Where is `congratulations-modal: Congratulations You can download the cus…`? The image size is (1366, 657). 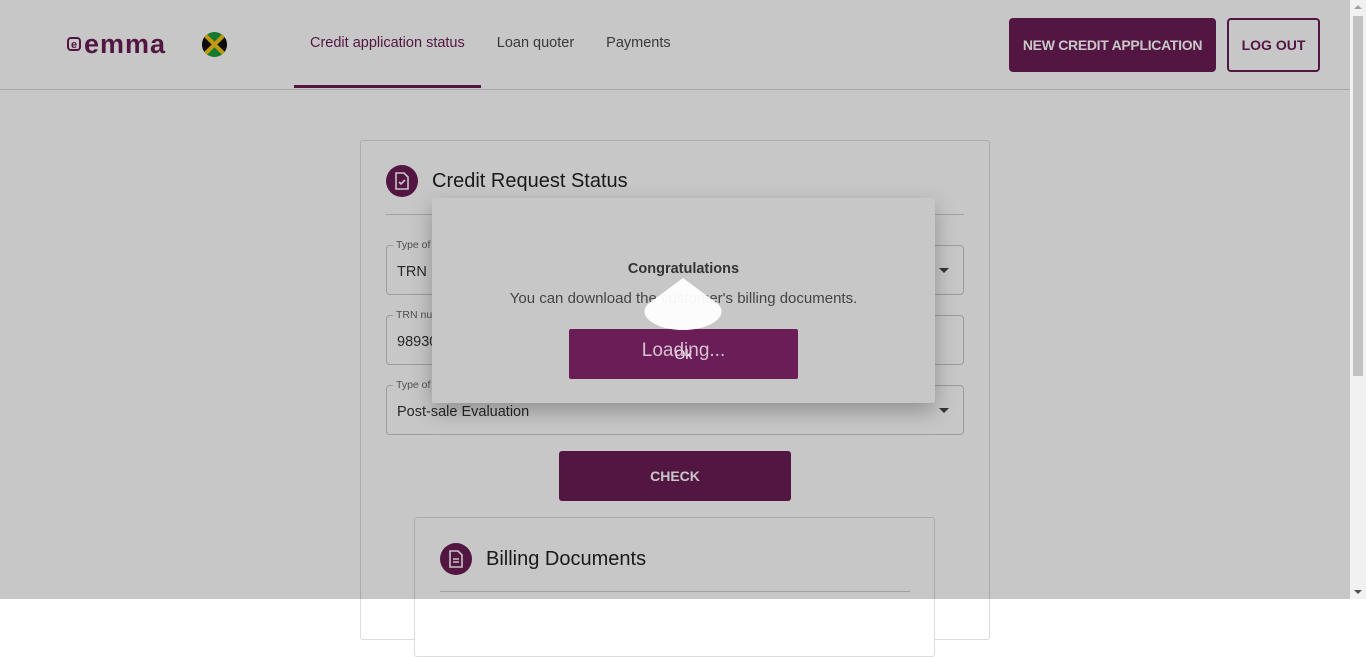
congratulations-modal: Congratulations You can download the cus… is located at coordinates (683, 300).